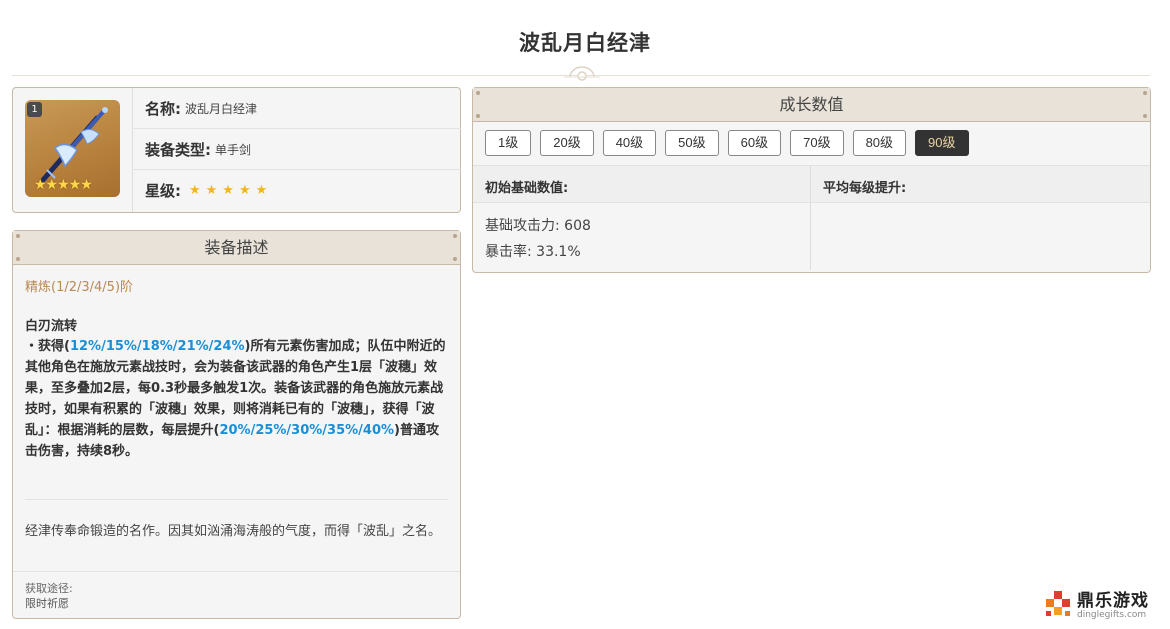  What do you see at coordinates (538, 226) in the screenshot?
I see `stat-atk: 基础攻击力: 608` at bounding box center [538, 226].